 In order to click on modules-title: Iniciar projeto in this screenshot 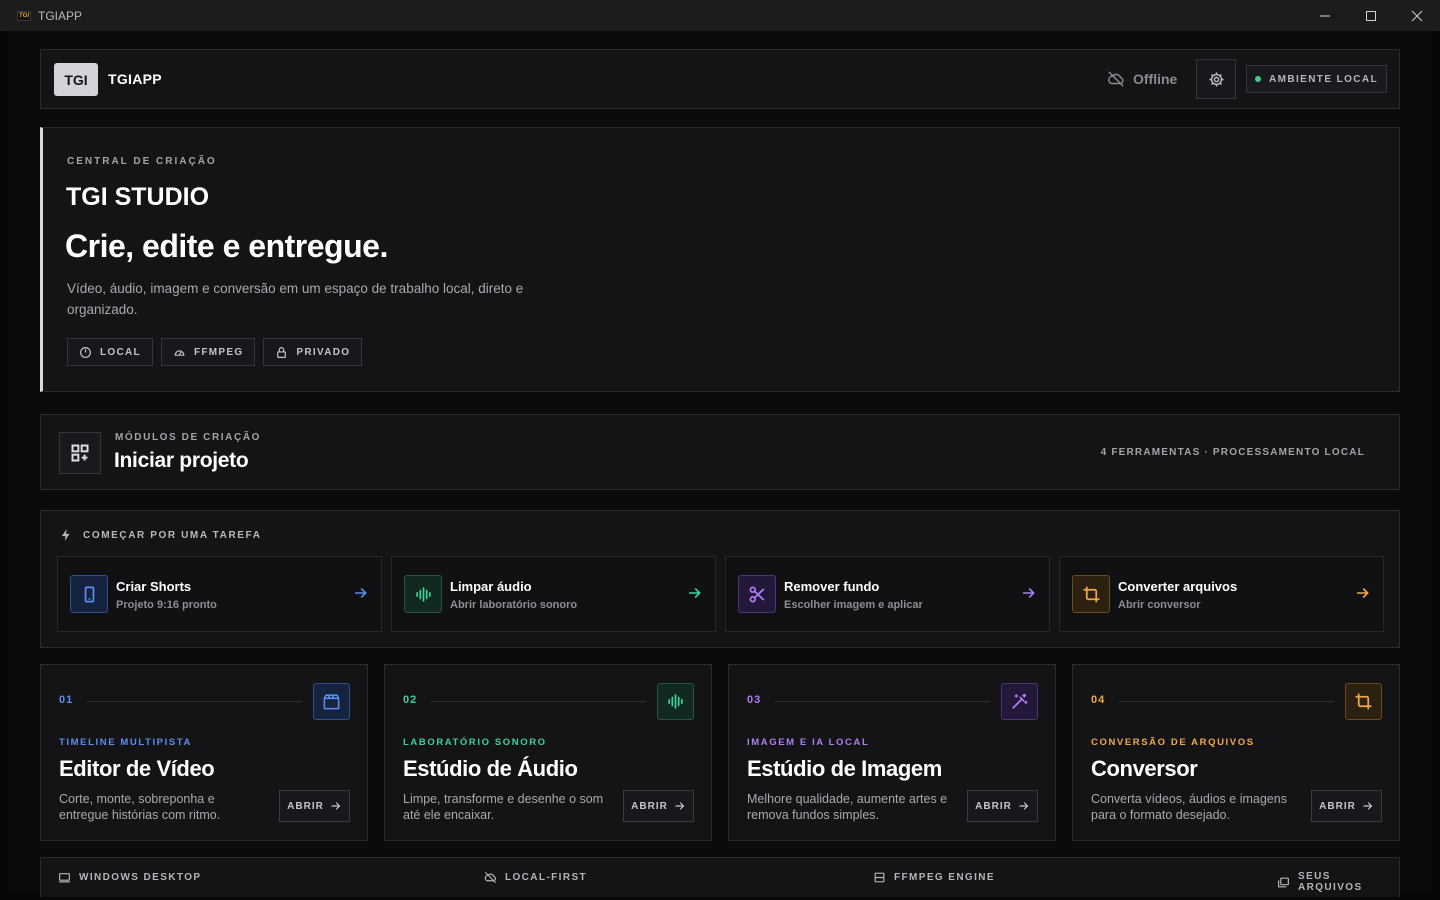, I will do `click(181, 460)`.